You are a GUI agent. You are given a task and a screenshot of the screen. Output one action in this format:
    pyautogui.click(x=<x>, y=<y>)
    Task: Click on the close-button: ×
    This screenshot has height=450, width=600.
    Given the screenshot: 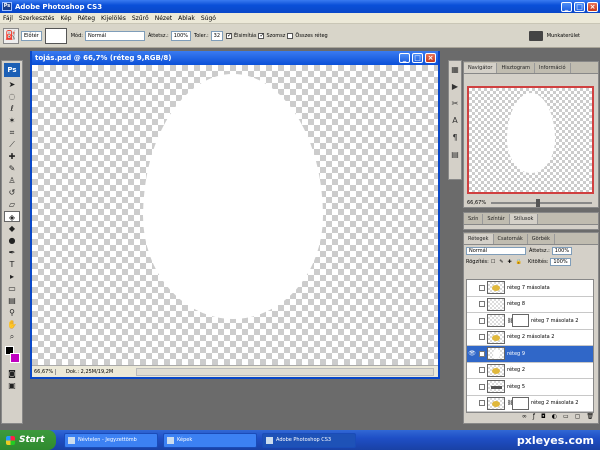 What is the action you would take?
    pyautogui.click(x=592, y=6)
    